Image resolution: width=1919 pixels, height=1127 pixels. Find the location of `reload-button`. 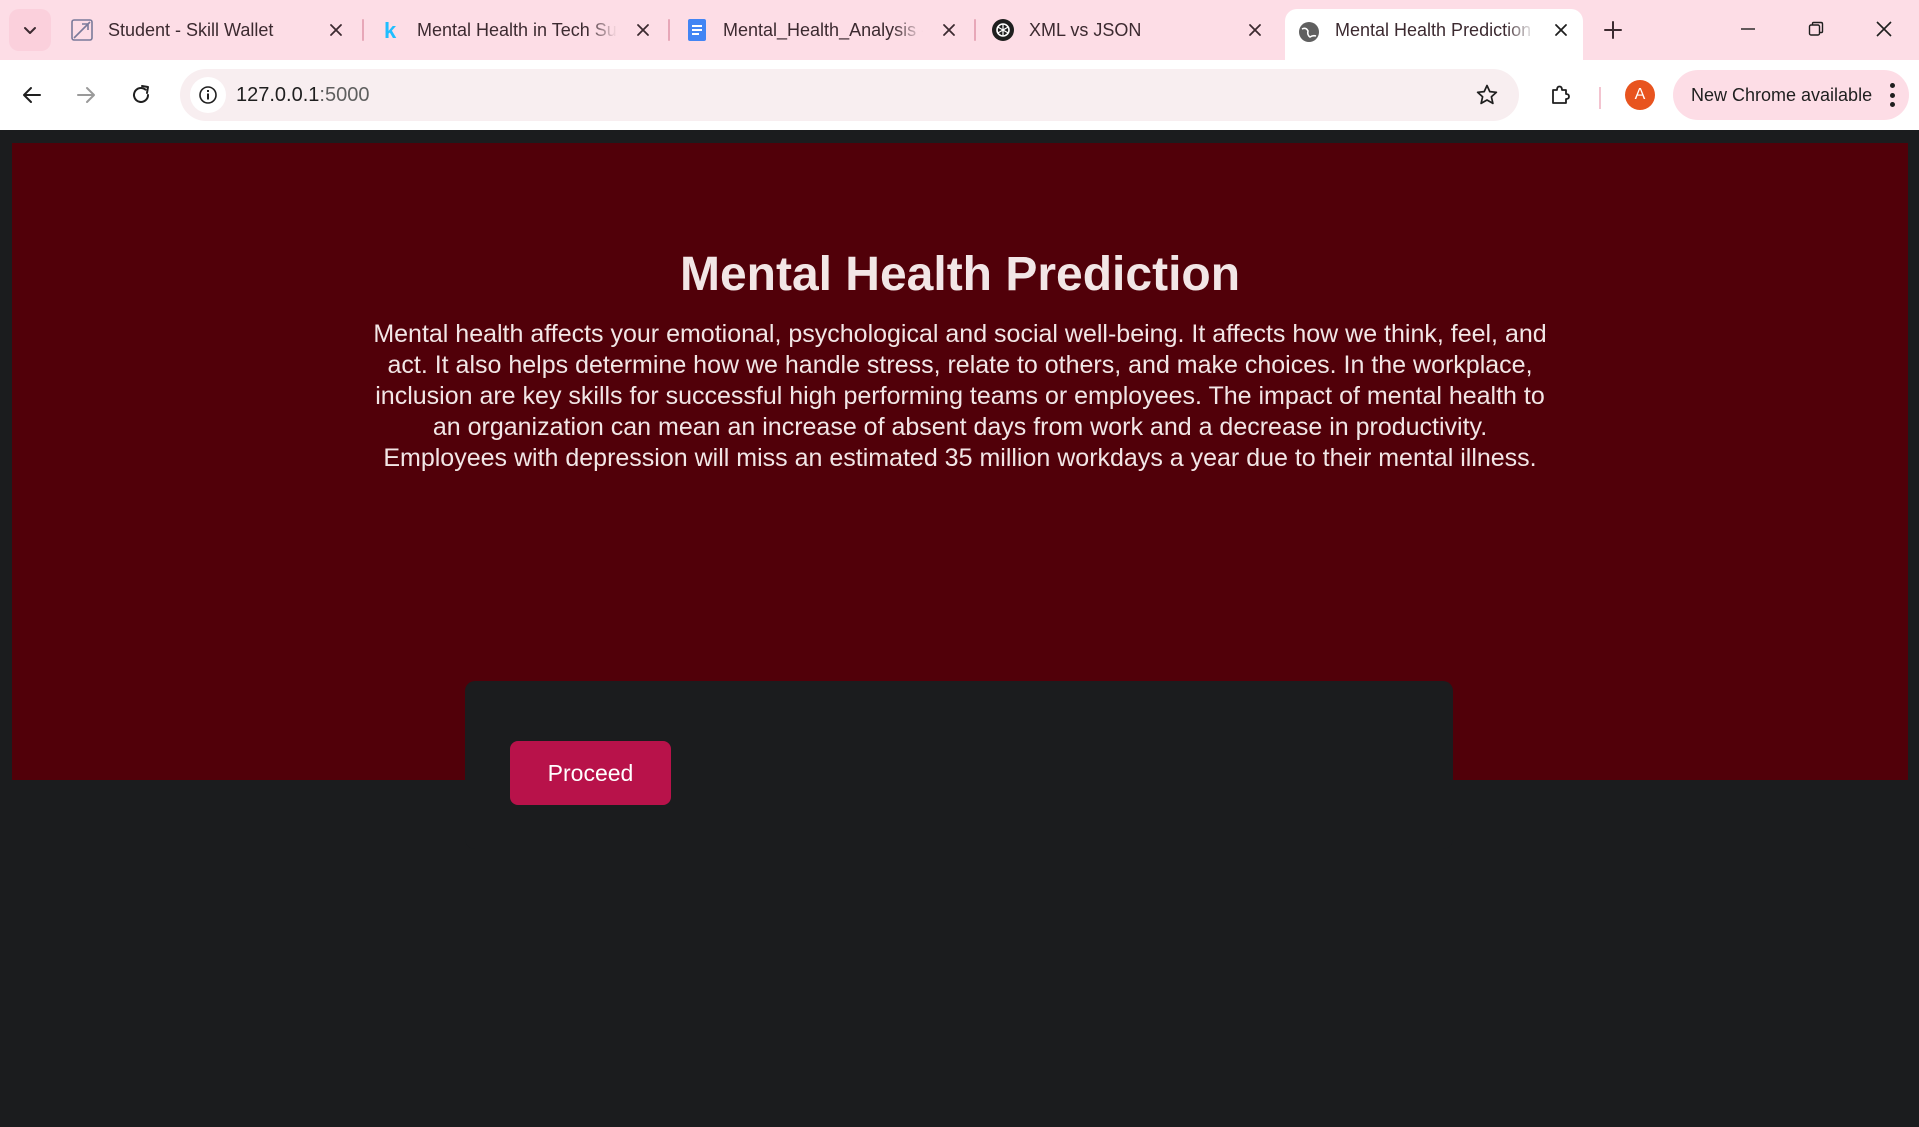

reload-button is located at coordinates (141, 95).